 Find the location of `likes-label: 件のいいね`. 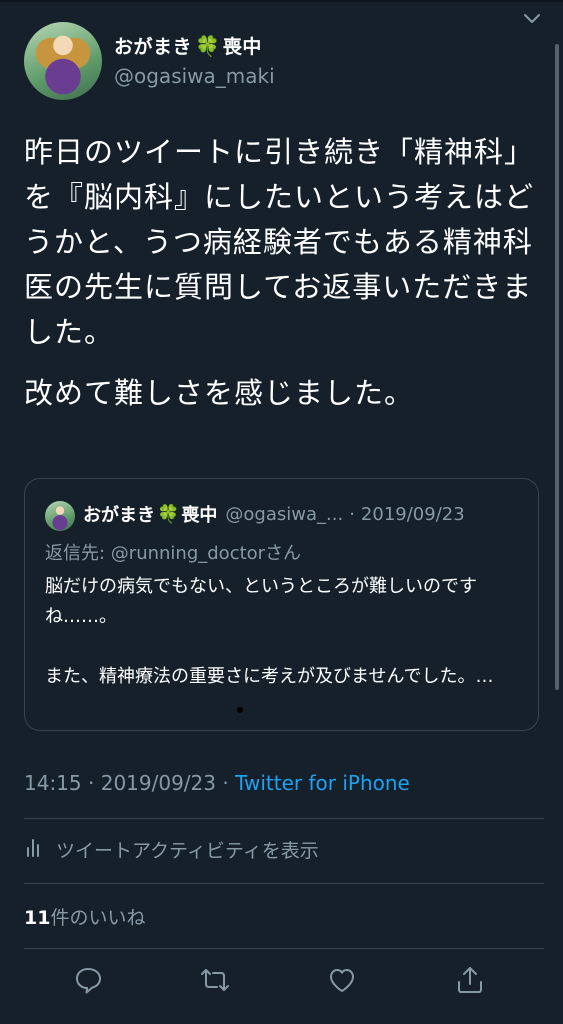

likes-label: 件のいいね is located at coordinates (98, 918).